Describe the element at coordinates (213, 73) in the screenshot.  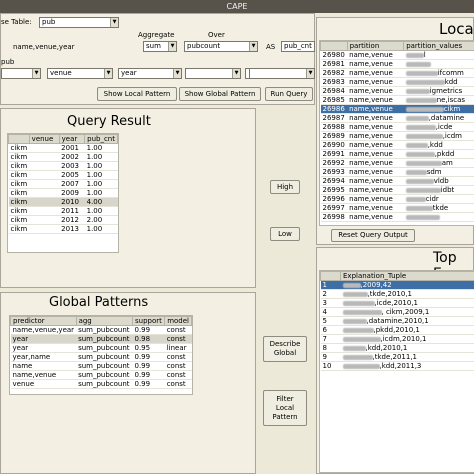
I see `filter-select-4: ▼` at that location.